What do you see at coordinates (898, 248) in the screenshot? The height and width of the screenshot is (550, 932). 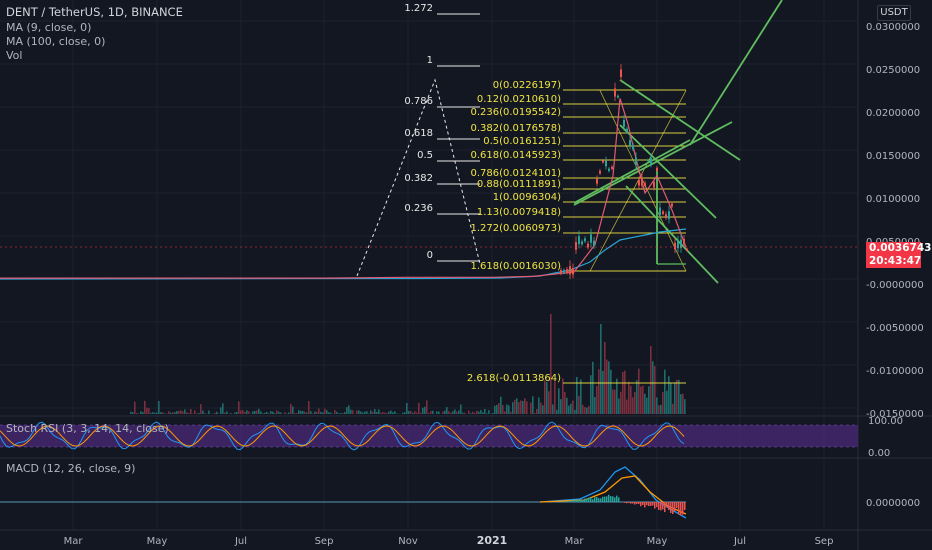 I see `current-price-badge: 0.0036743` at bounding box center [898, 248].